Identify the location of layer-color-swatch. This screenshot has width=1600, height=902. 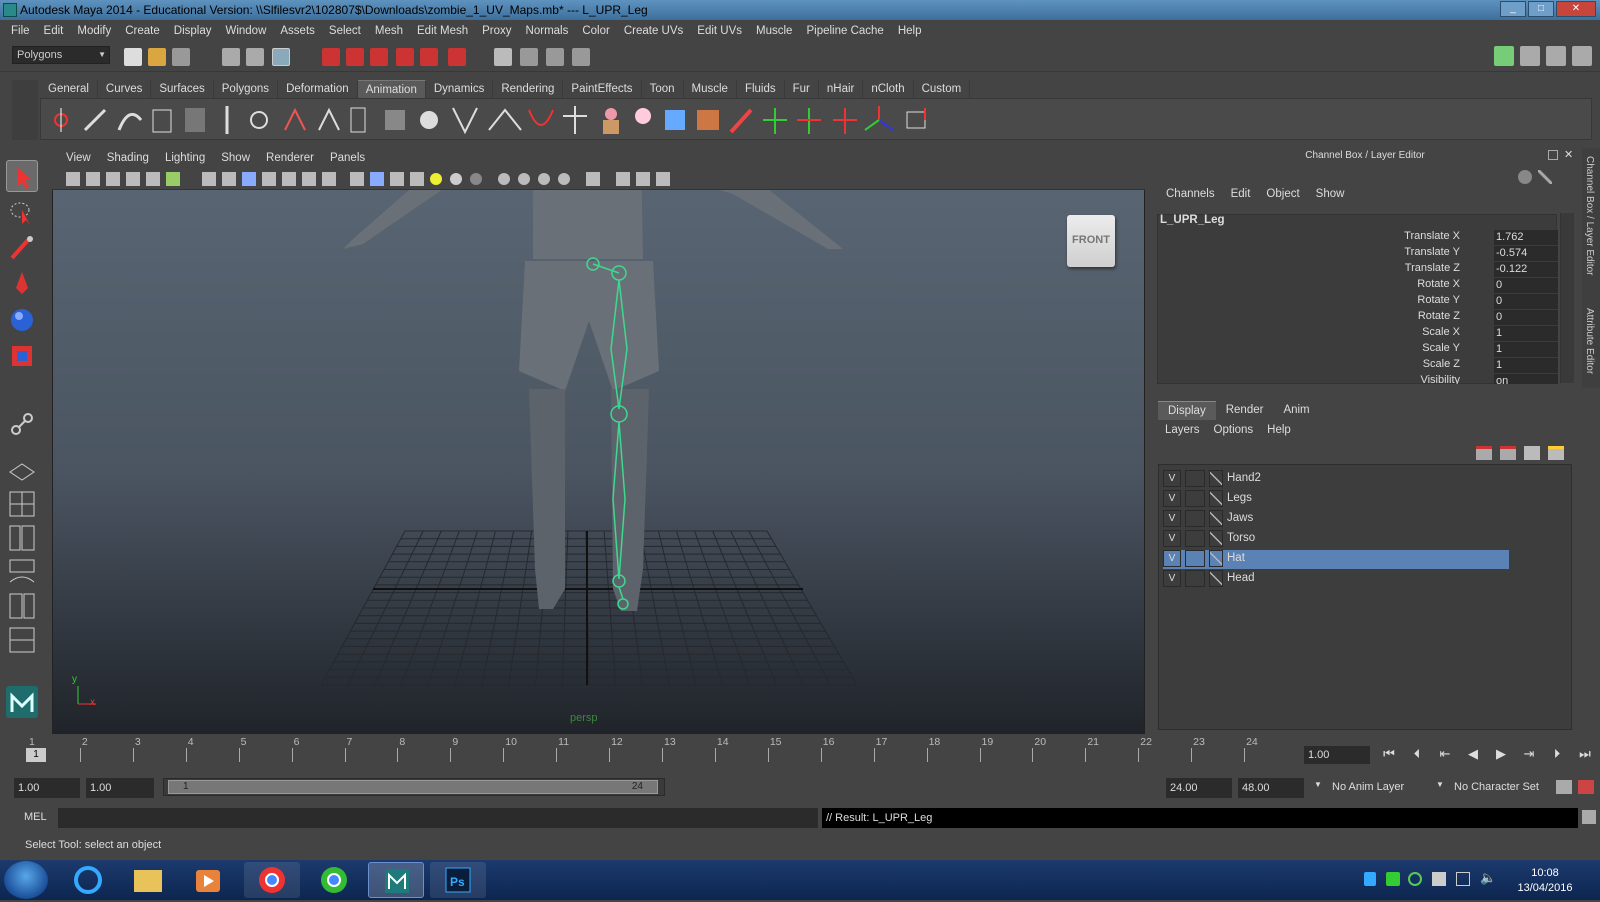
(1216, 498).